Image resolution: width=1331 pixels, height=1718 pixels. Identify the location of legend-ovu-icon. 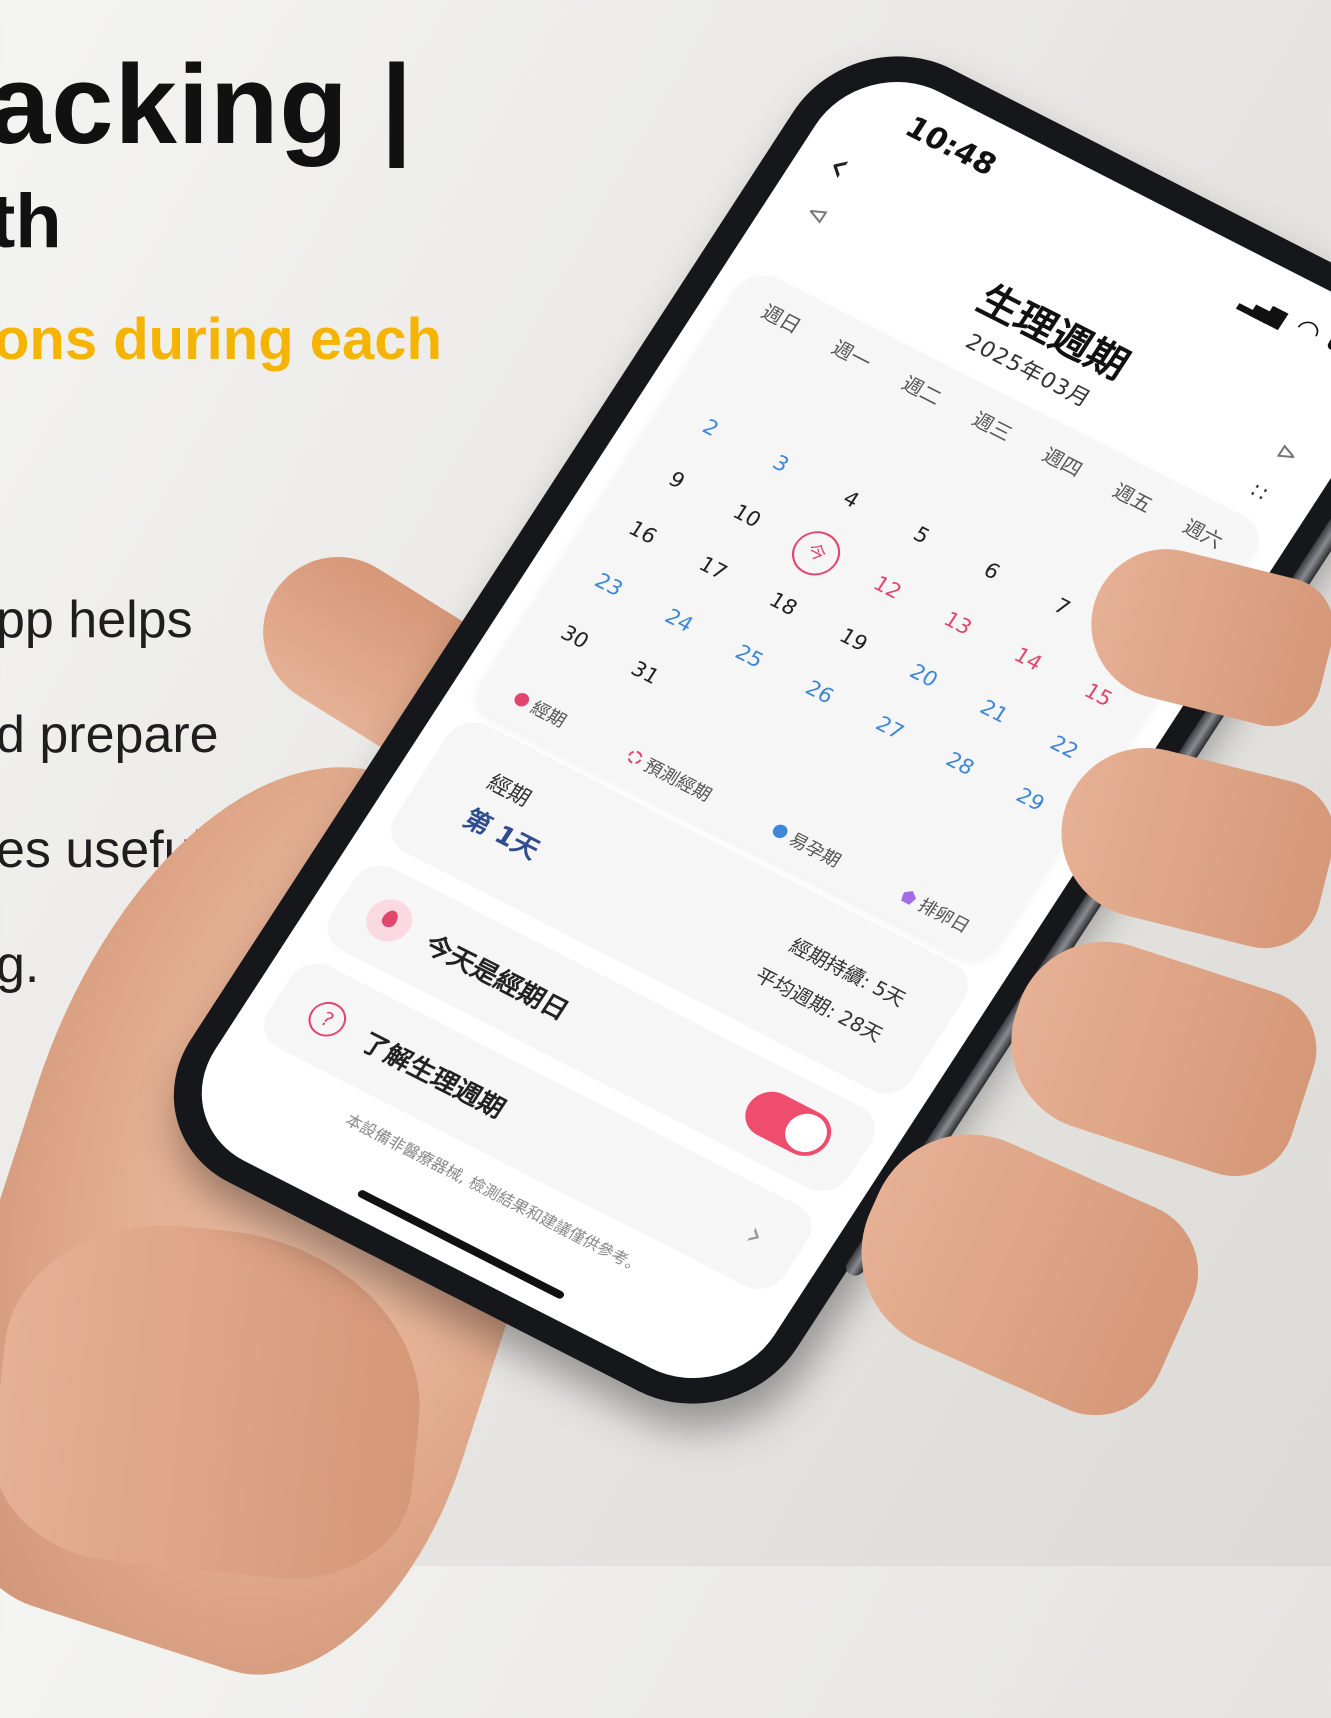
(909, 897).